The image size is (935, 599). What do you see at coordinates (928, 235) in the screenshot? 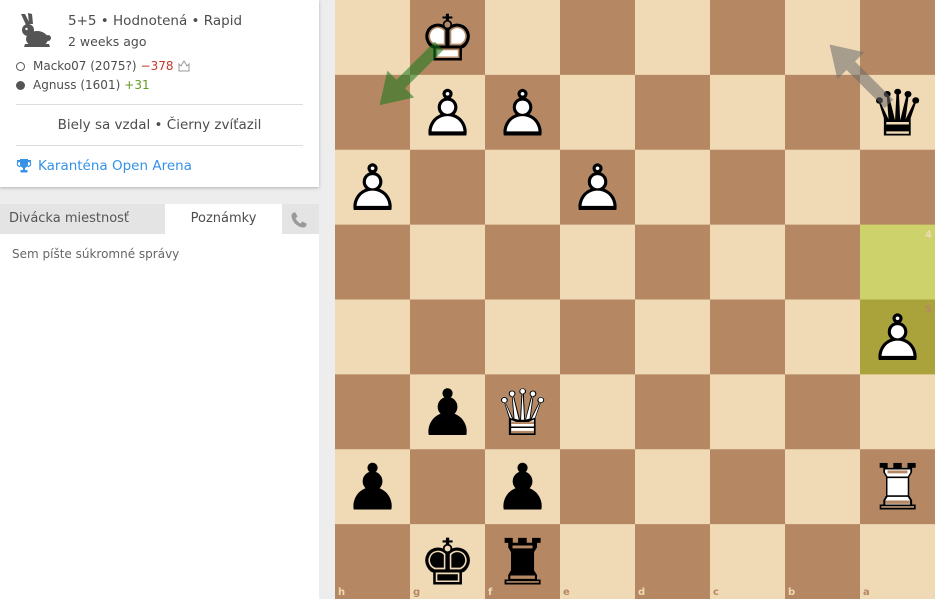
I see `rank-label-4: 4` at bounding box center [928, 235].